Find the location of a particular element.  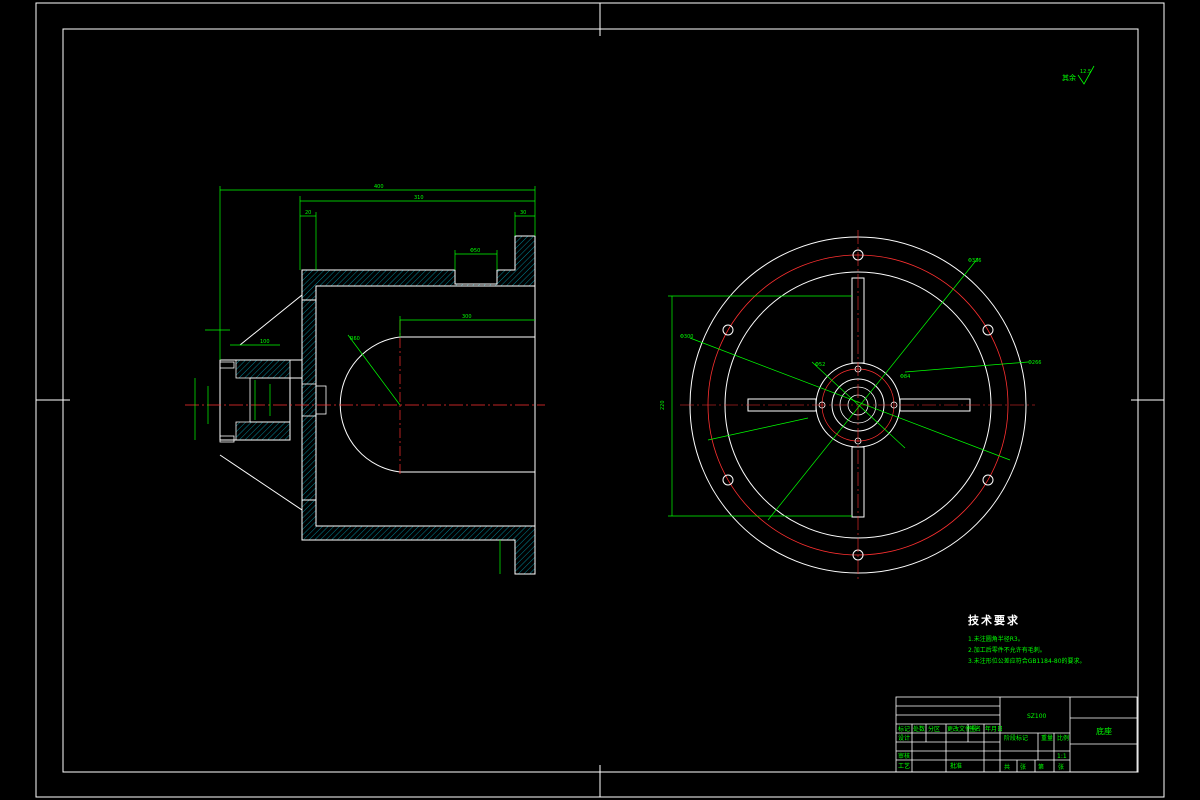

notes-item: 2.加工后零件不允许有毛刺。 is located at coordinates (1007, 650).